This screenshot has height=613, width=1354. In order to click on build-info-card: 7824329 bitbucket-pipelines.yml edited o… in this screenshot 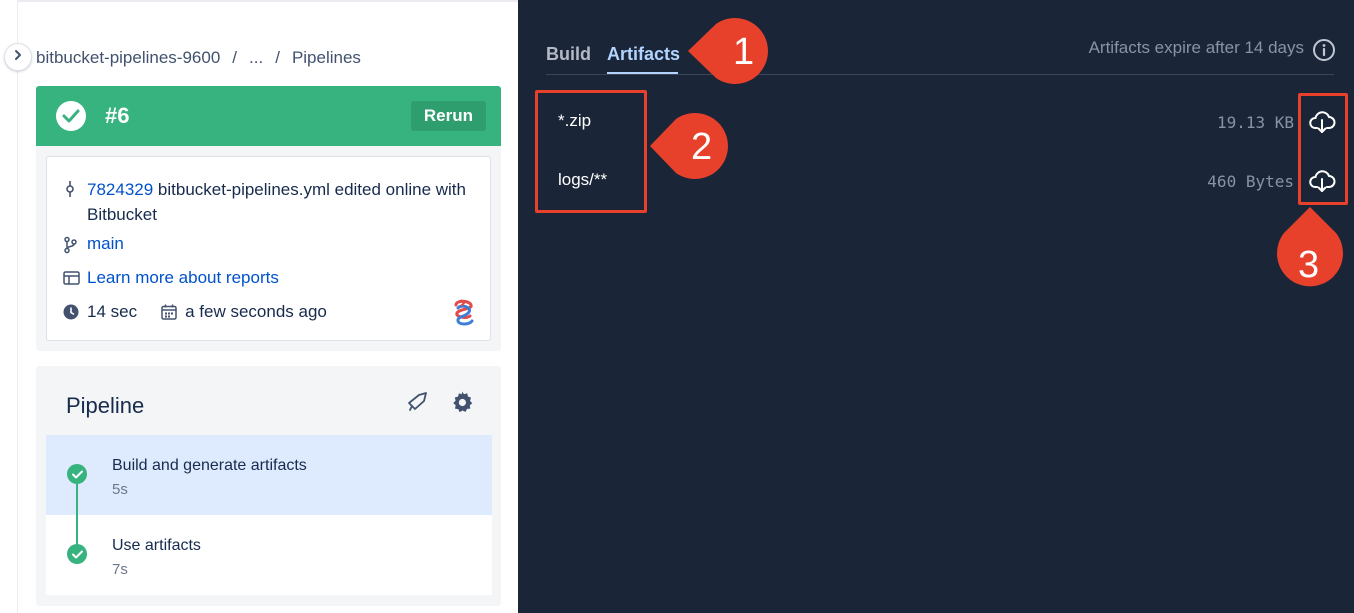, I will do `click(268, 248)`.